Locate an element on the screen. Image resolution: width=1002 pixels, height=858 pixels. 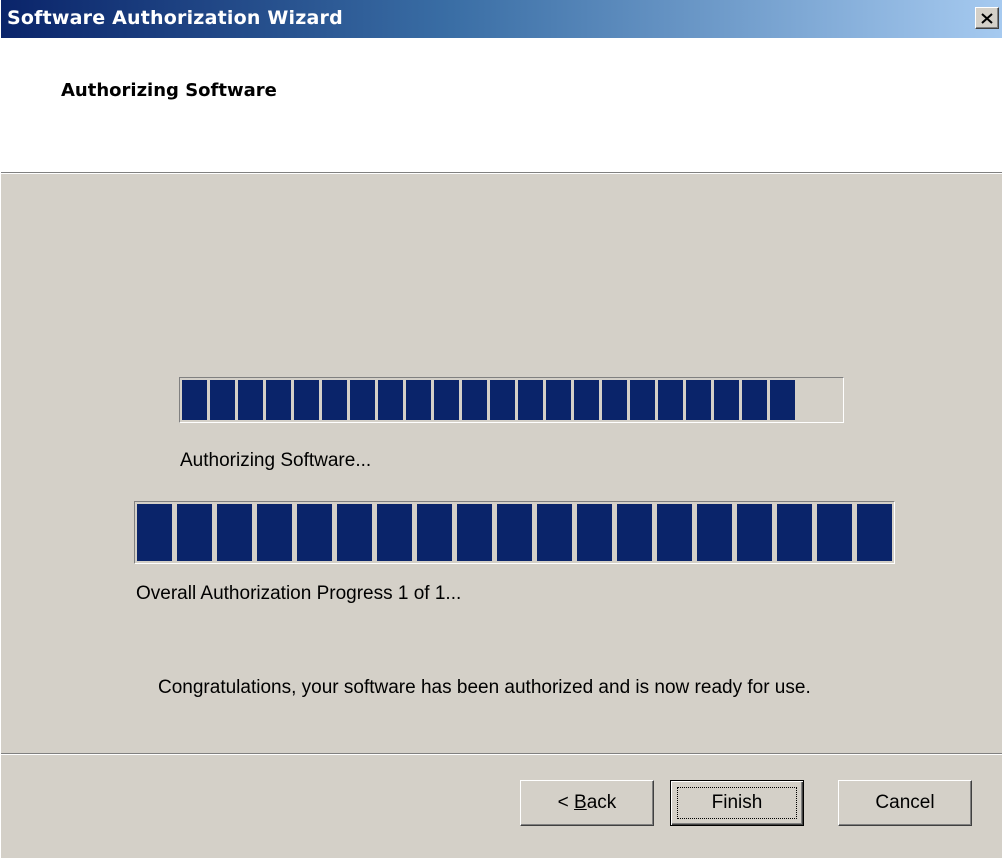
back-button-mnemonic: B is located at coordinates (580, 802).